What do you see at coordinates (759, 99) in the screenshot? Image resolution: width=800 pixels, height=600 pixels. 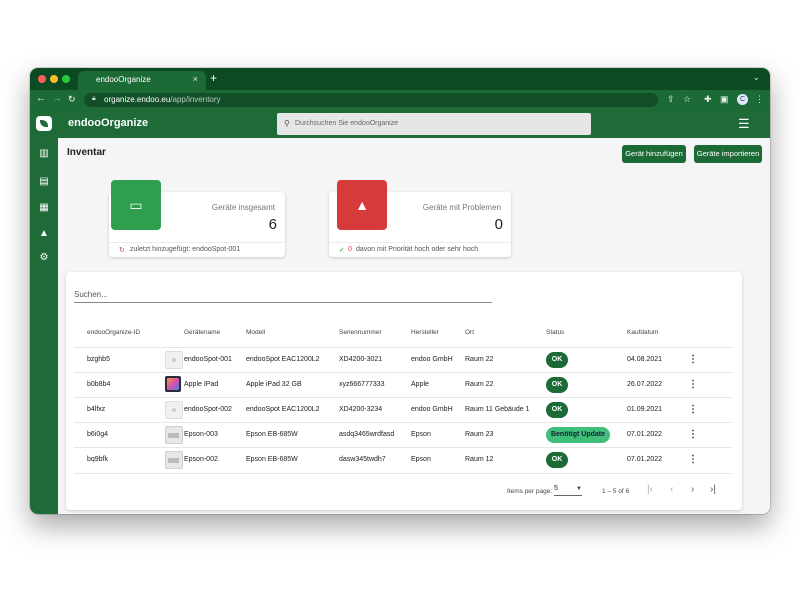 I see `kebab-menu-icon: ⋮` at bounding box center [759, 99].